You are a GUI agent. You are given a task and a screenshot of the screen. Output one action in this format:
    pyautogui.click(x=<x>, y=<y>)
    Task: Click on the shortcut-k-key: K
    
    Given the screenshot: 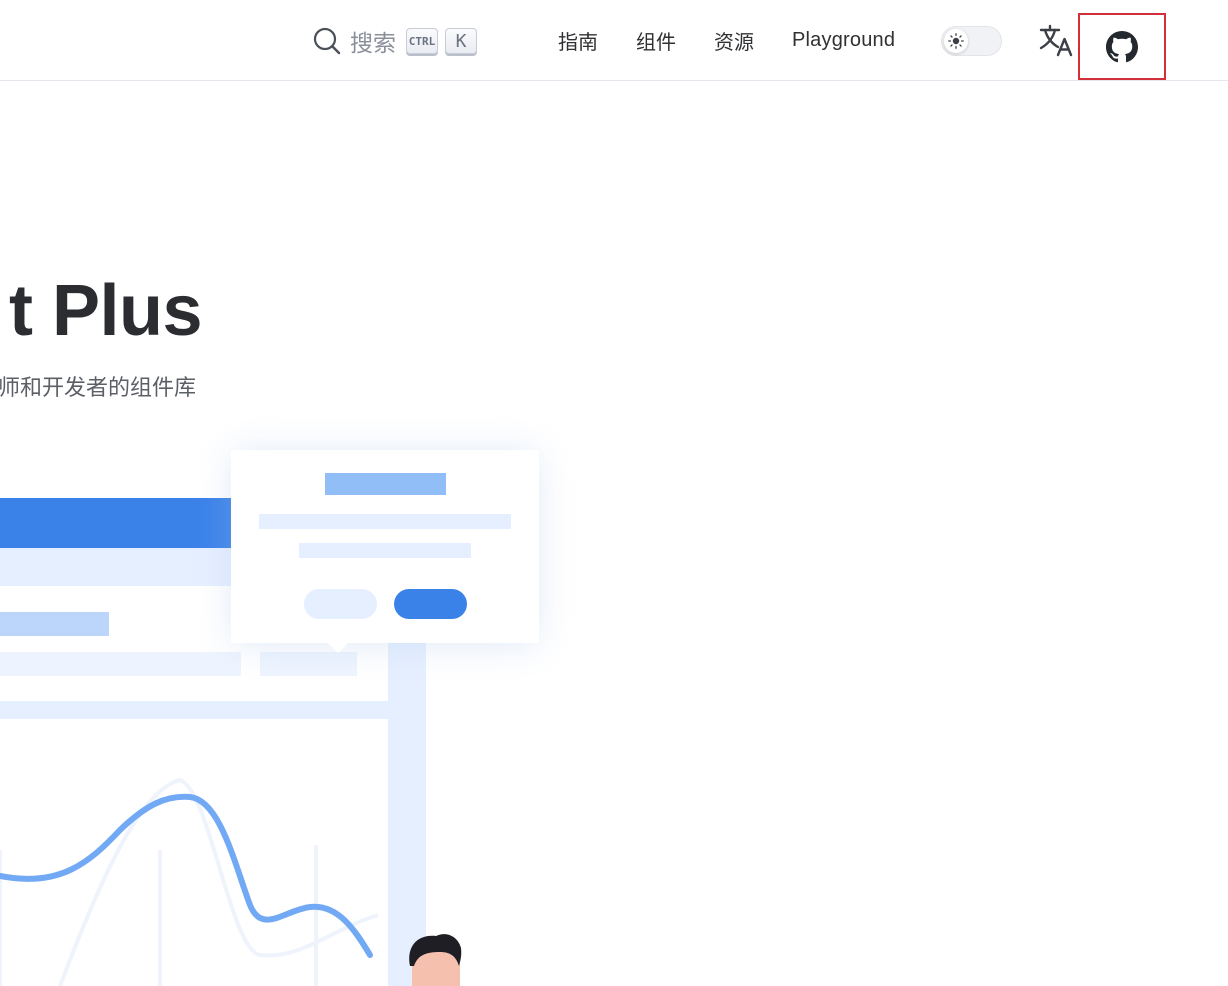 What is the action you would take?
    pyautogui.click(x=461, y=41)
    